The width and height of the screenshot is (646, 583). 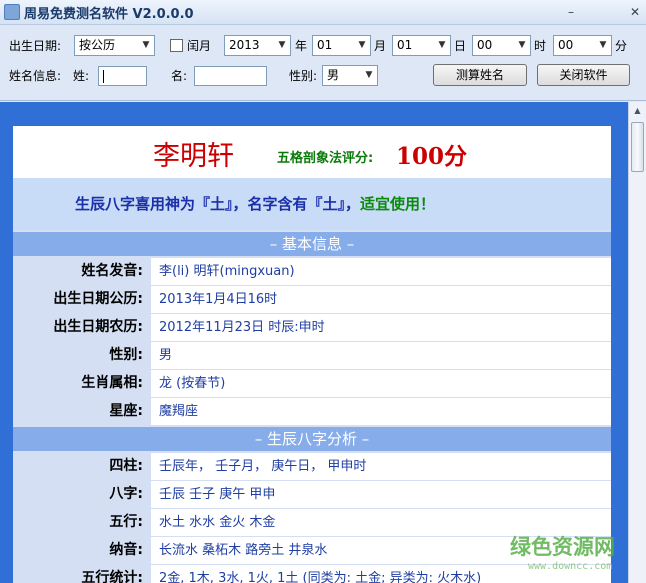 I want to click on given-name-input, so click(x=230, y=76).